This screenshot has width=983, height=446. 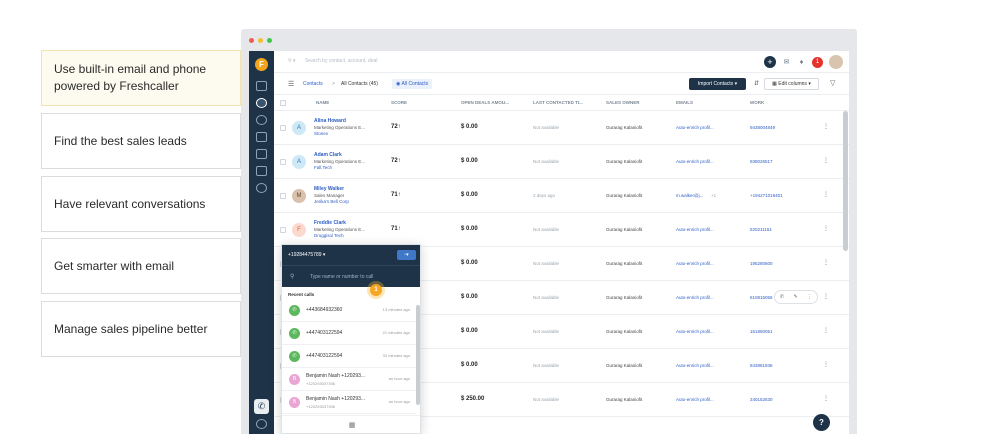 What do you see at coordinates (796, 297) in the screenshot?
I see `edit-icon: ✎` at bounding box center [796, 297].